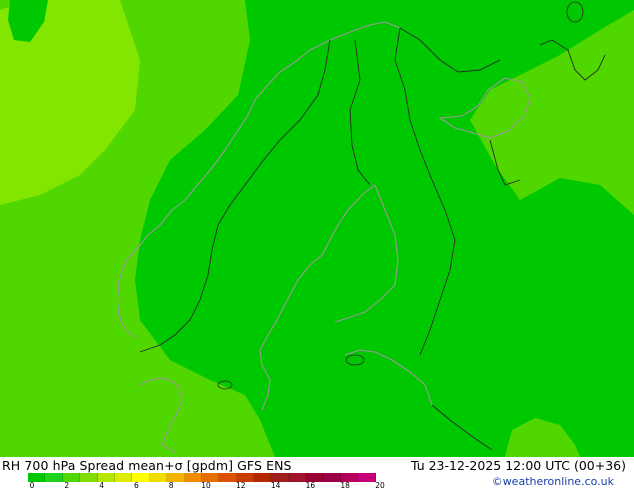  What do you see at coordinates (101, 485) in the screenshot?
I see `legend-tick-label: 4` at bounding box center [101, 485].